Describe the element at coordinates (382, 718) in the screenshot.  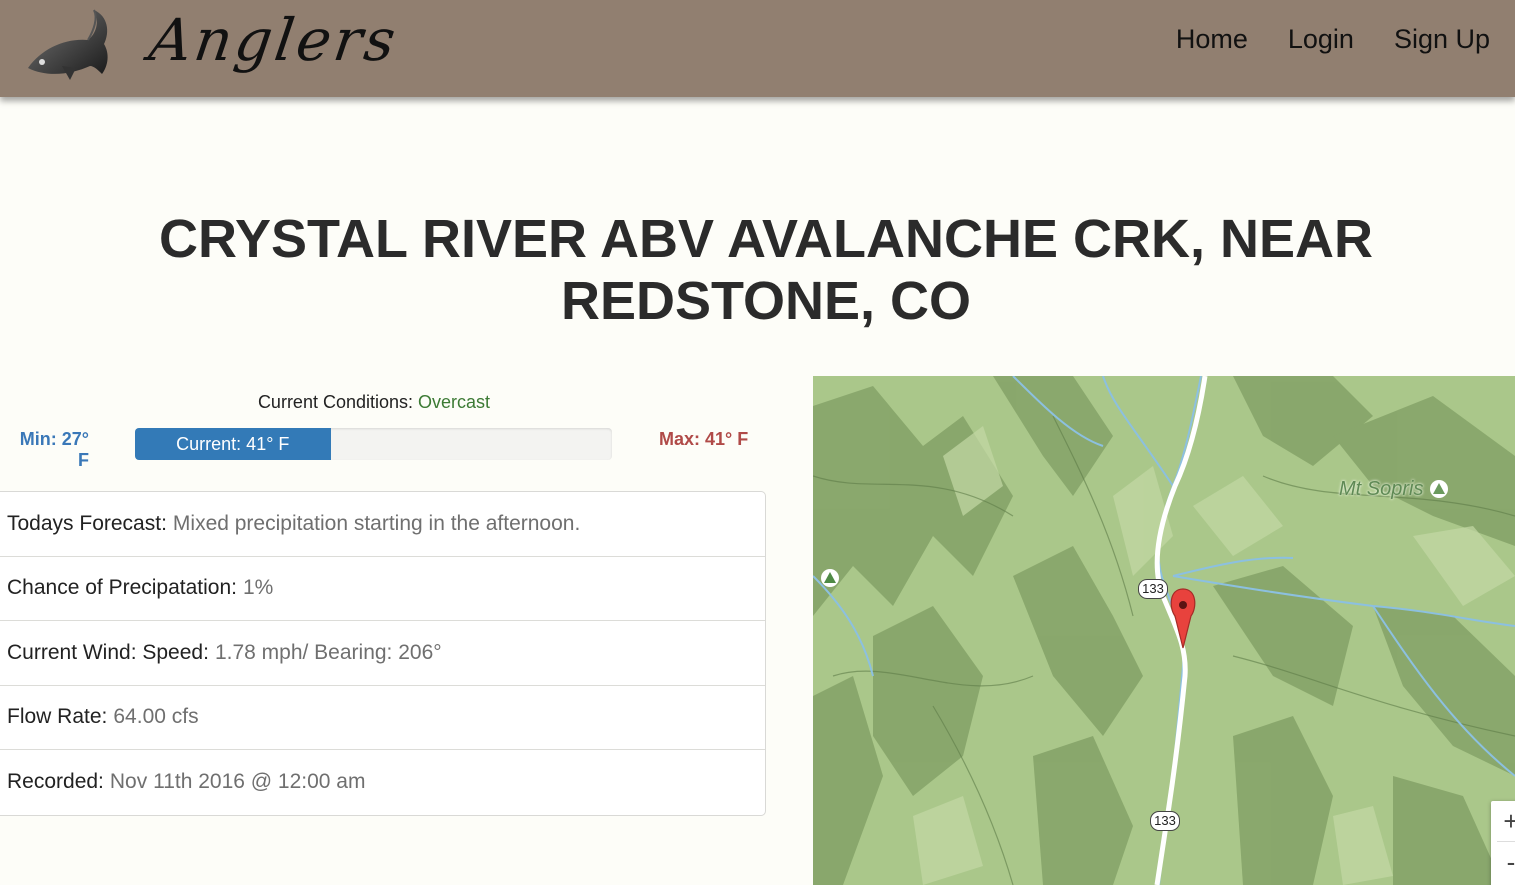
I see `flow-rate-item: Flow Rate: 64.00 cfs` at that location.